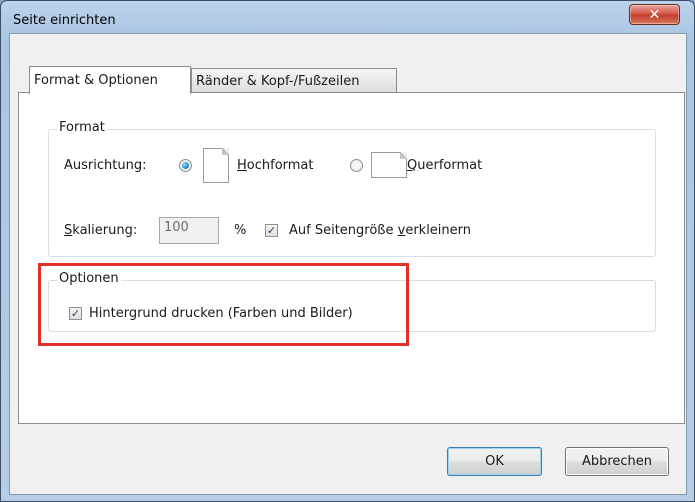  I want to click on background-label: Hintergrund drucken (Farben und Bilder), so click(221, 313).